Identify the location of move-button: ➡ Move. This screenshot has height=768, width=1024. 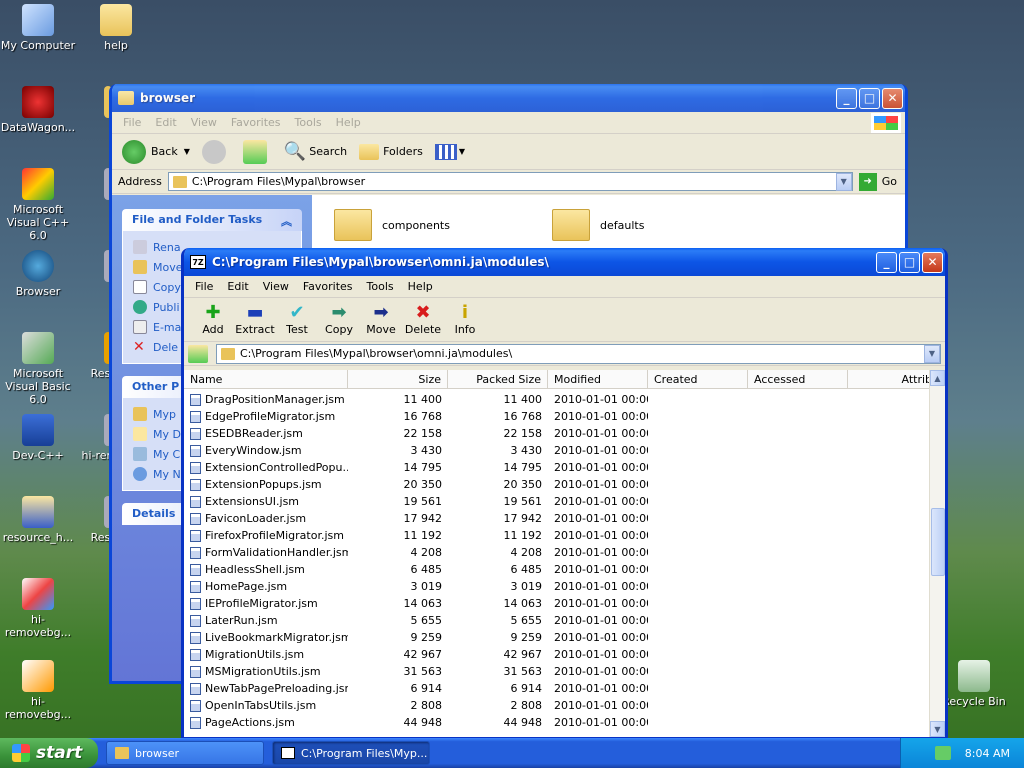
(381, 320).